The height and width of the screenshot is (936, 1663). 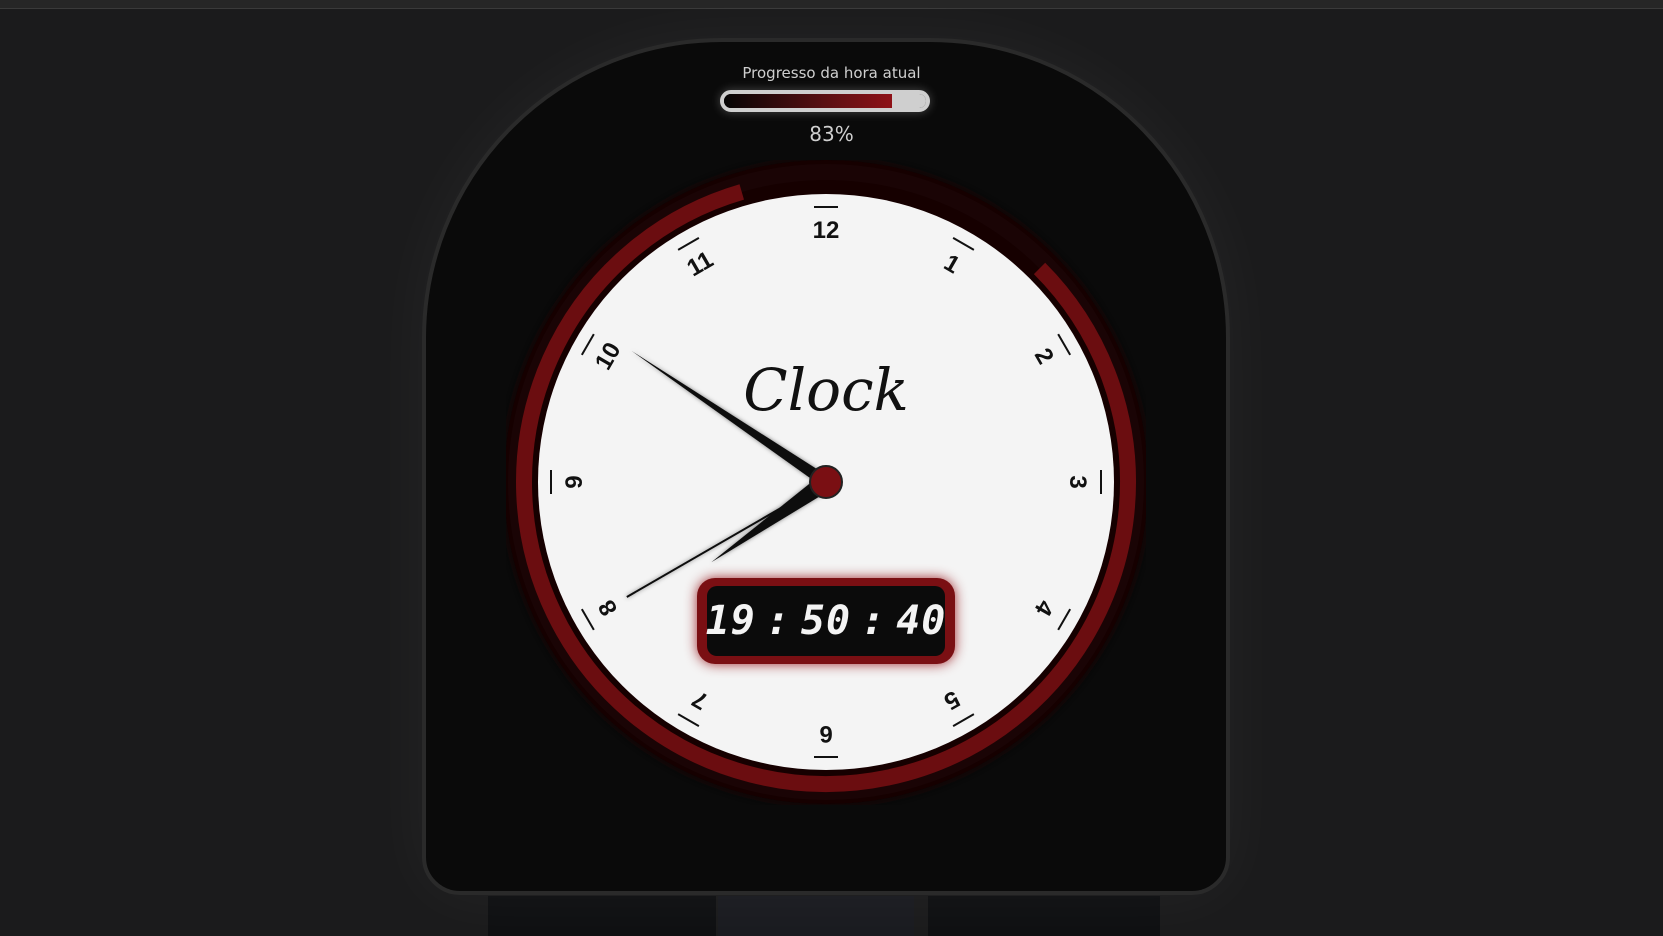 What do you see at coordinates (825, 390) in the screenshot?
I see `clock-brand: Clock` at bounding box center [825, 390].